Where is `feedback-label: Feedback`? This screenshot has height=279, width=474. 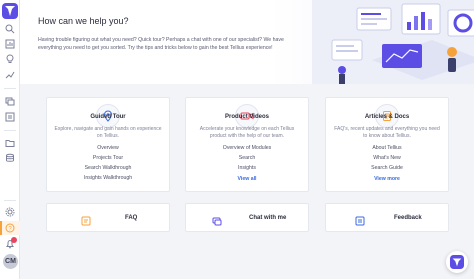 feedback-label: Feedback is located at coordinates (408, 218).